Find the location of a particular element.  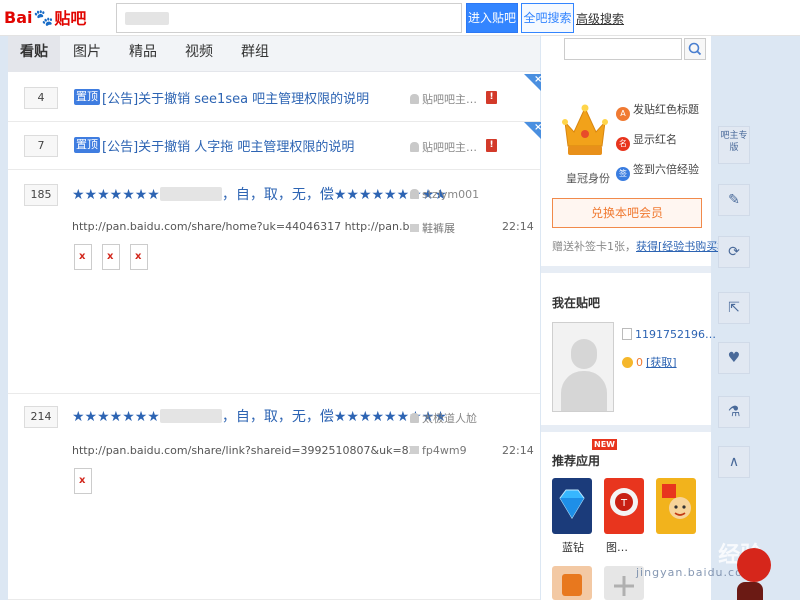

thread-author: 太极道人尬 is located at coordinates (443, 418).